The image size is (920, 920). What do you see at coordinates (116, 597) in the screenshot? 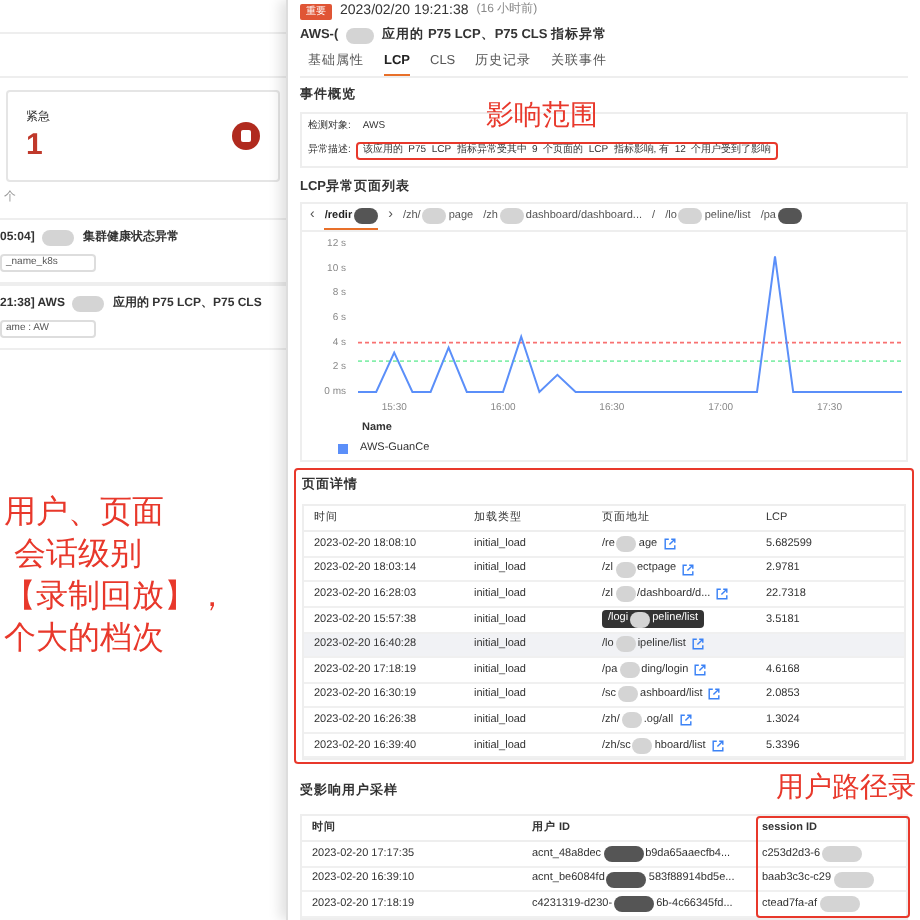
I see `annotation-text: 【录制回放】，` at bounding box center [116, 597].